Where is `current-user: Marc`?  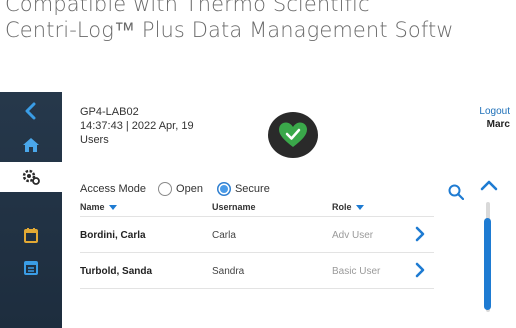 current-user: Marc is located at coordinates (498, 124).